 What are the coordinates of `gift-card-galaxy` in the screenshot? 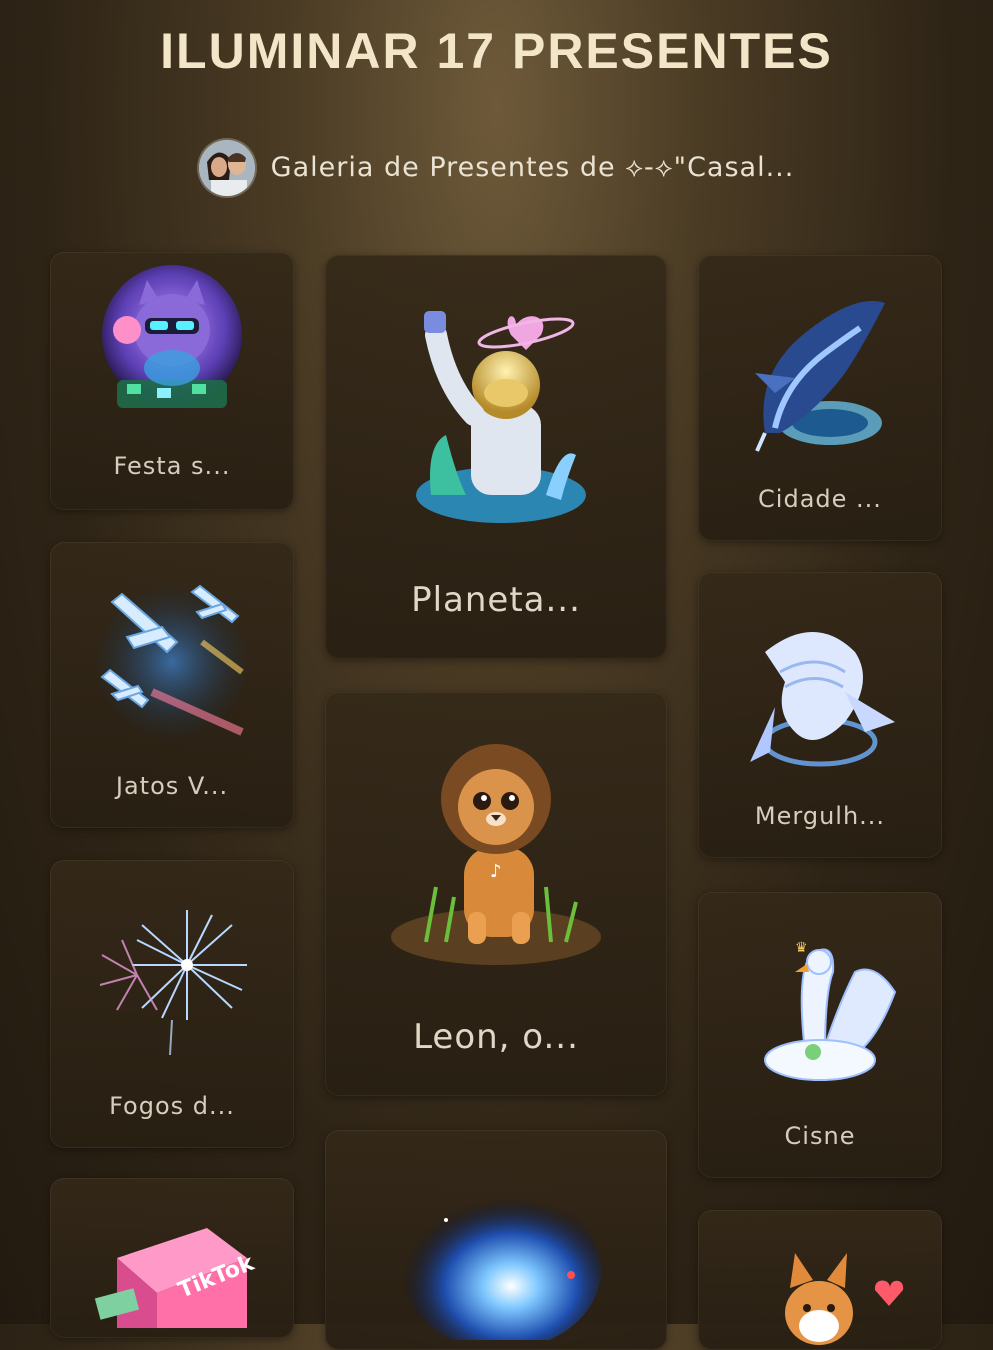 It's located at (496, 1240).